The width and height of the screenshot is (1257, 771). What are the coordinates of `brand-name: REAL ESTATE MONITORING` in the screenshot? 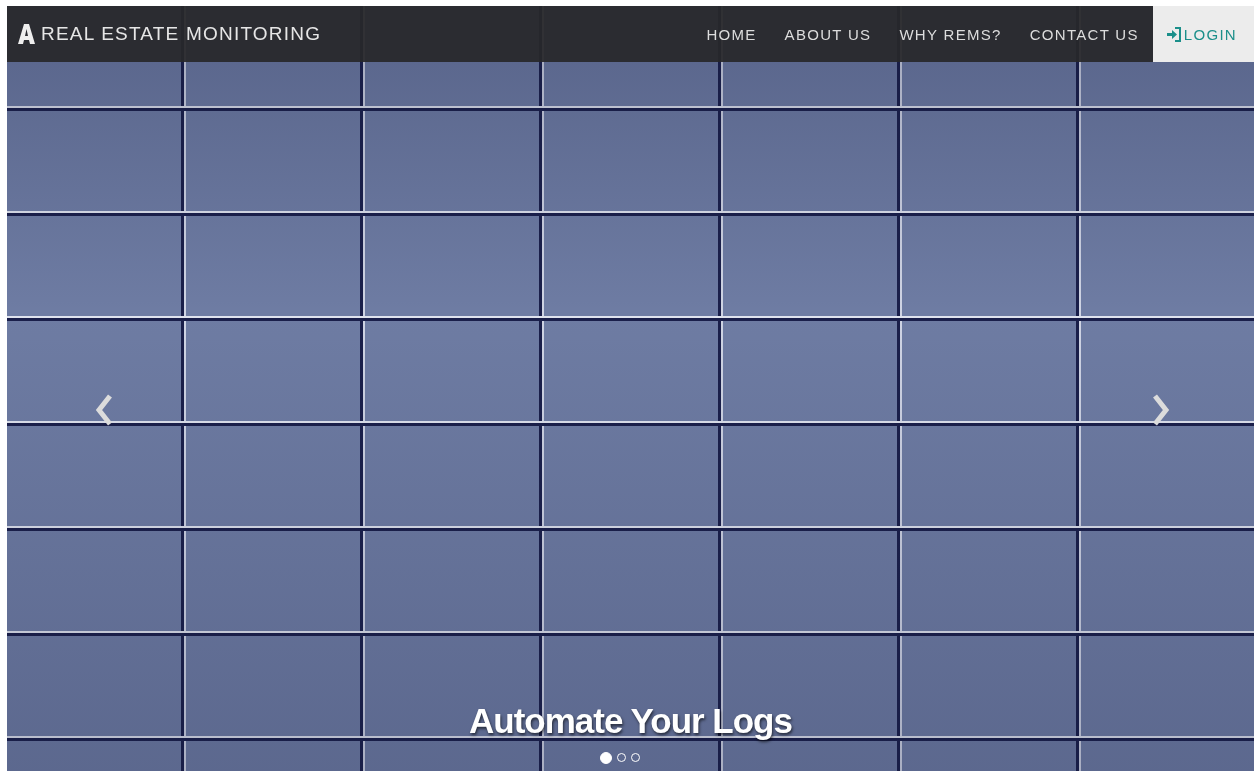 It's located at (181, 34).